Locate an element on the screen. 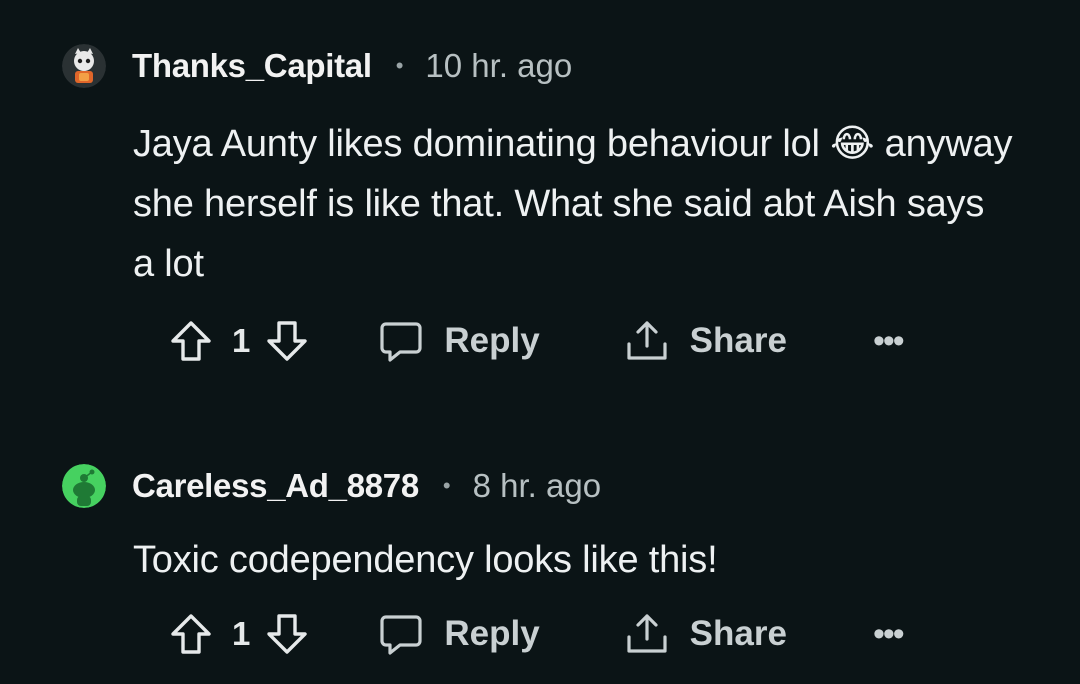 The image size is (1080, 684). timestamp: 10 hr. ago is located at coordinates (499, 65).